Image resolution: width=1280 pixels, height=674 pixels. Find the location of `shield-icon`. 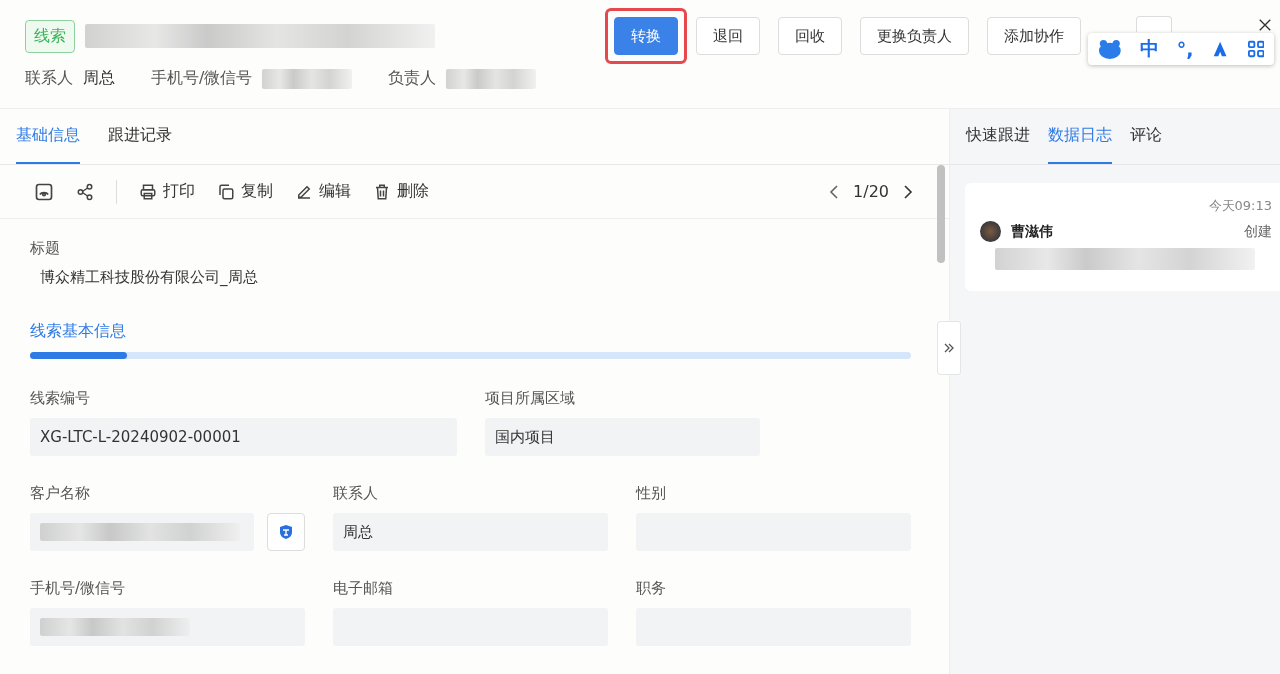

shield-icon is located at coordinates (286, 532).